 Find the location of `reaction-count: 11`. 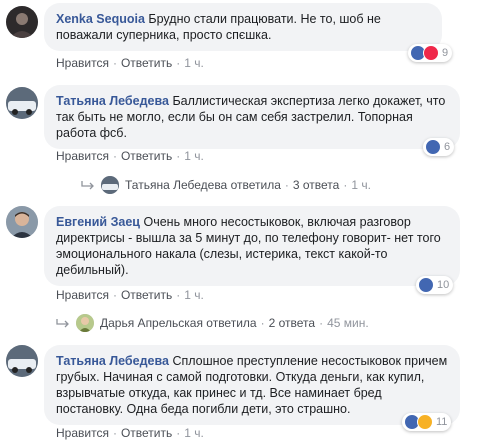

reaction-count: 11 is located at coordinates (442, 422).